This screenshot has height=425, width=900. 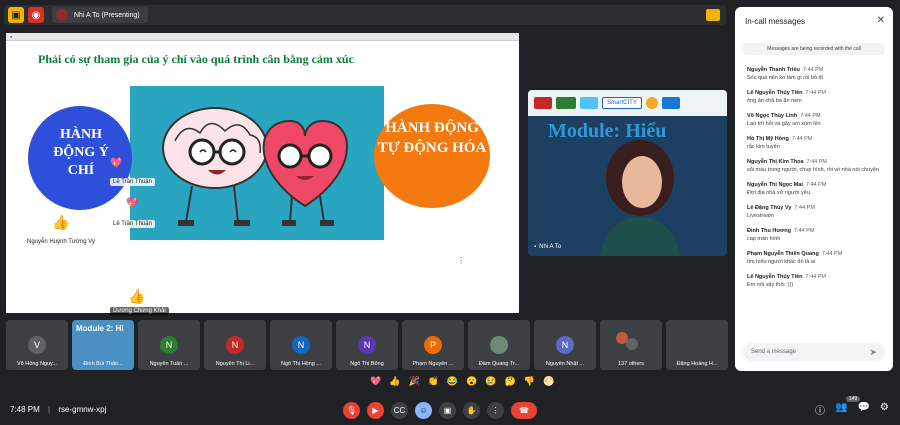 I want to click on avatar: V, so click(x=37, y=345).